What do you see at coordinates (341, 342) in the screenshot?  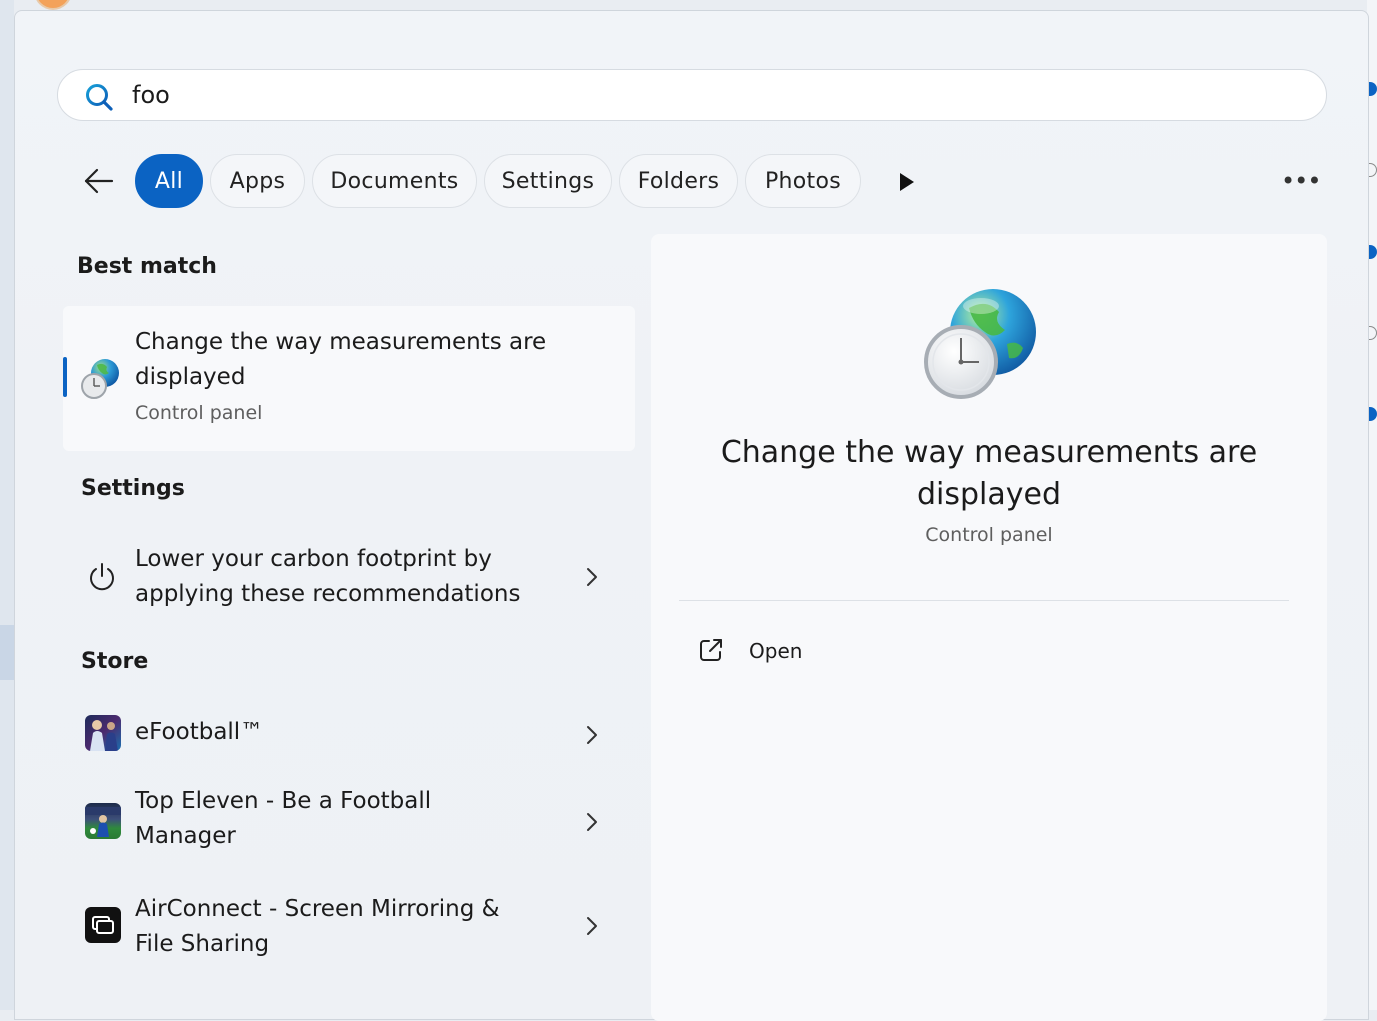 I see `best-match-title-line1: Change the way measurements are` at bounding box center [341, 342].